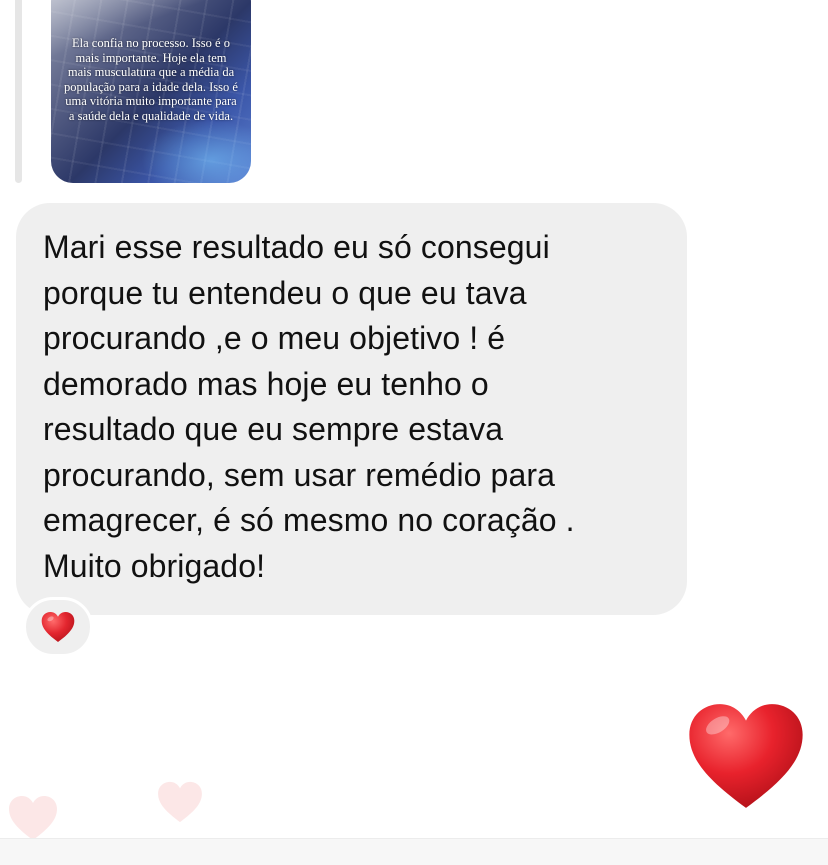  What do you see at coordinates (196, 151) in the screenshot?
I see `screen-glow` at bounding box center [196, 151].